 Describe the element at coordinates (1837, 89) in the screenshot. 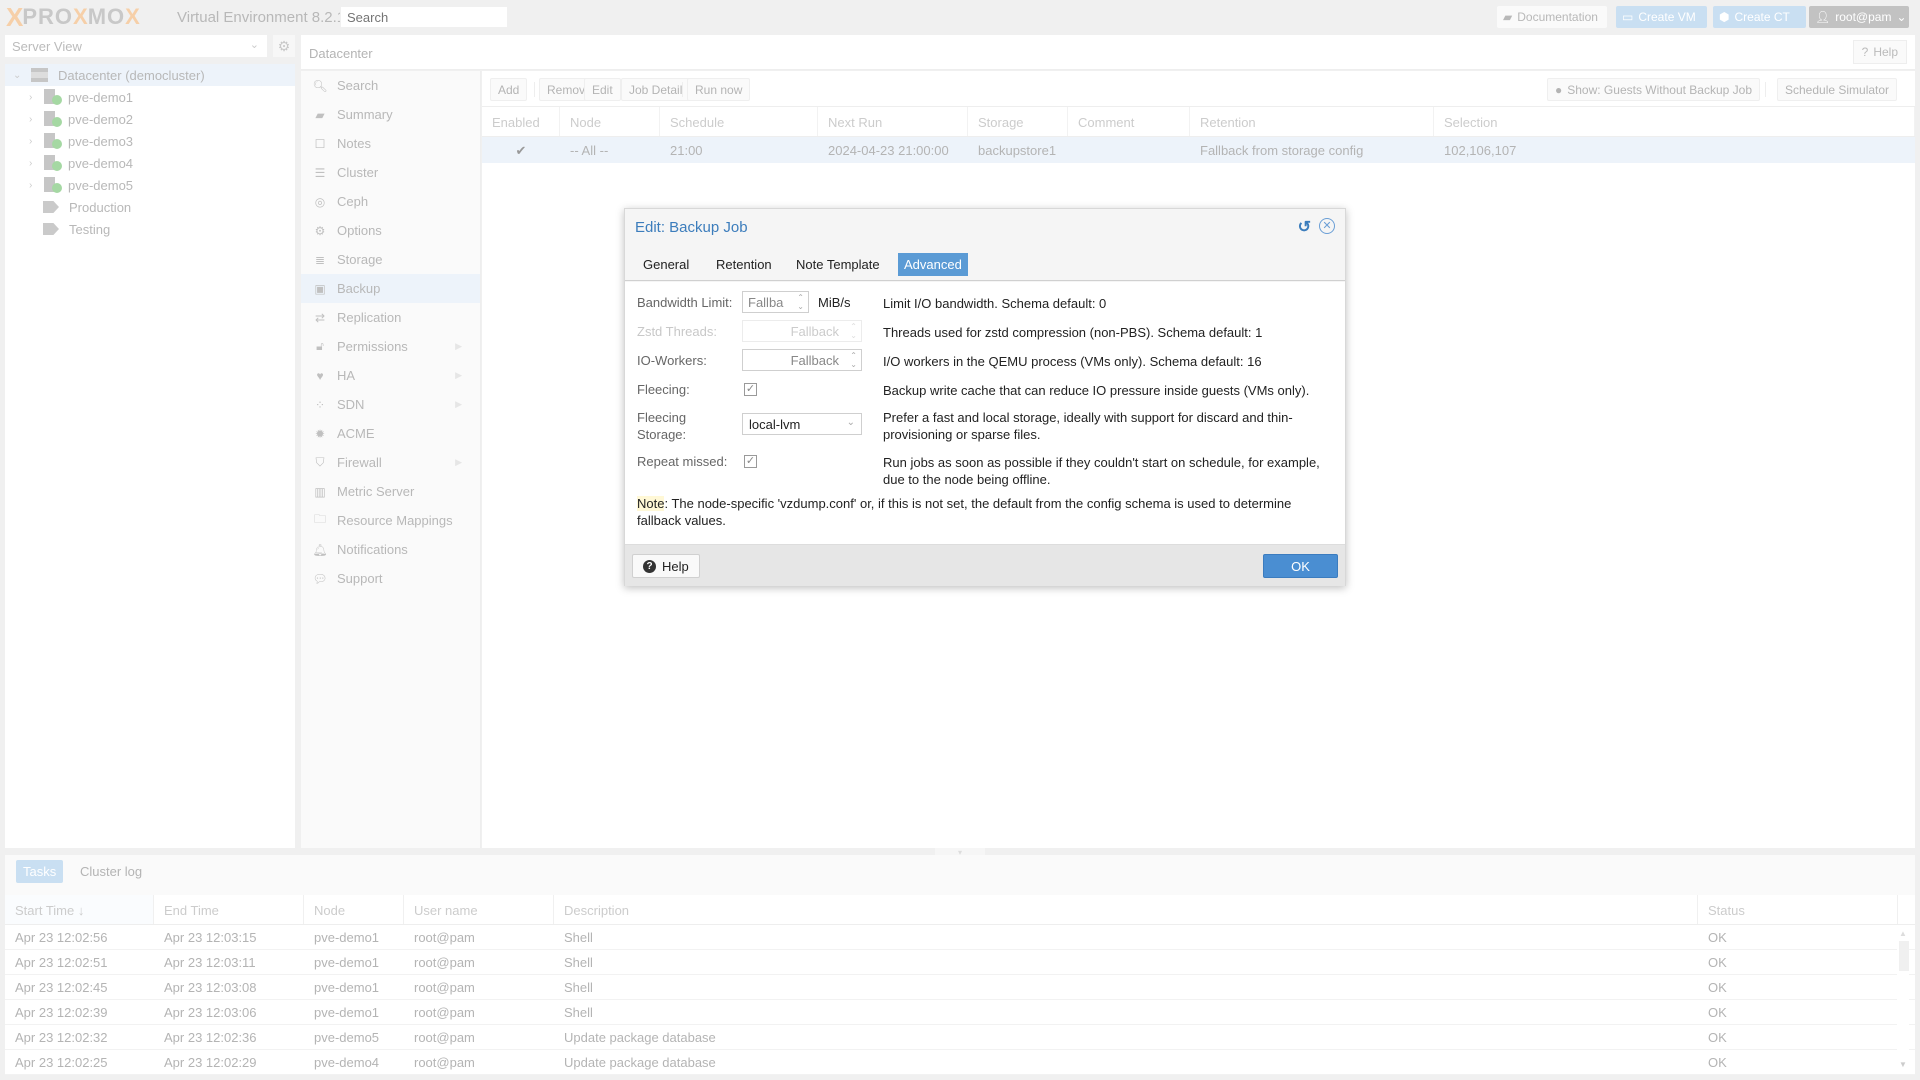

I see `schedule-simulator-button: Schedule Simulator` at that location.